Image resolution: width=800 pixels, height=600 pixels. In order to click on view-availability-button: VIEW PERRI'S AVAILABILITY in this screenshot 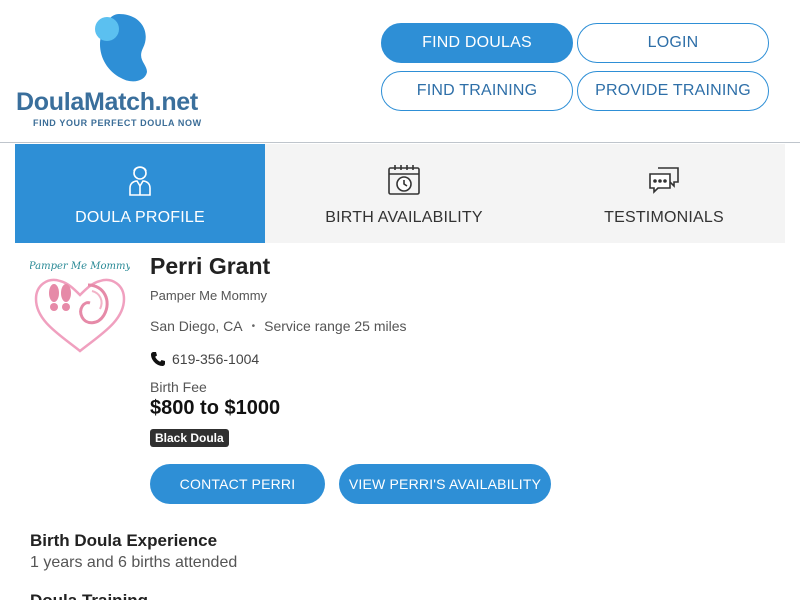, I will do `click(445, 484)`.